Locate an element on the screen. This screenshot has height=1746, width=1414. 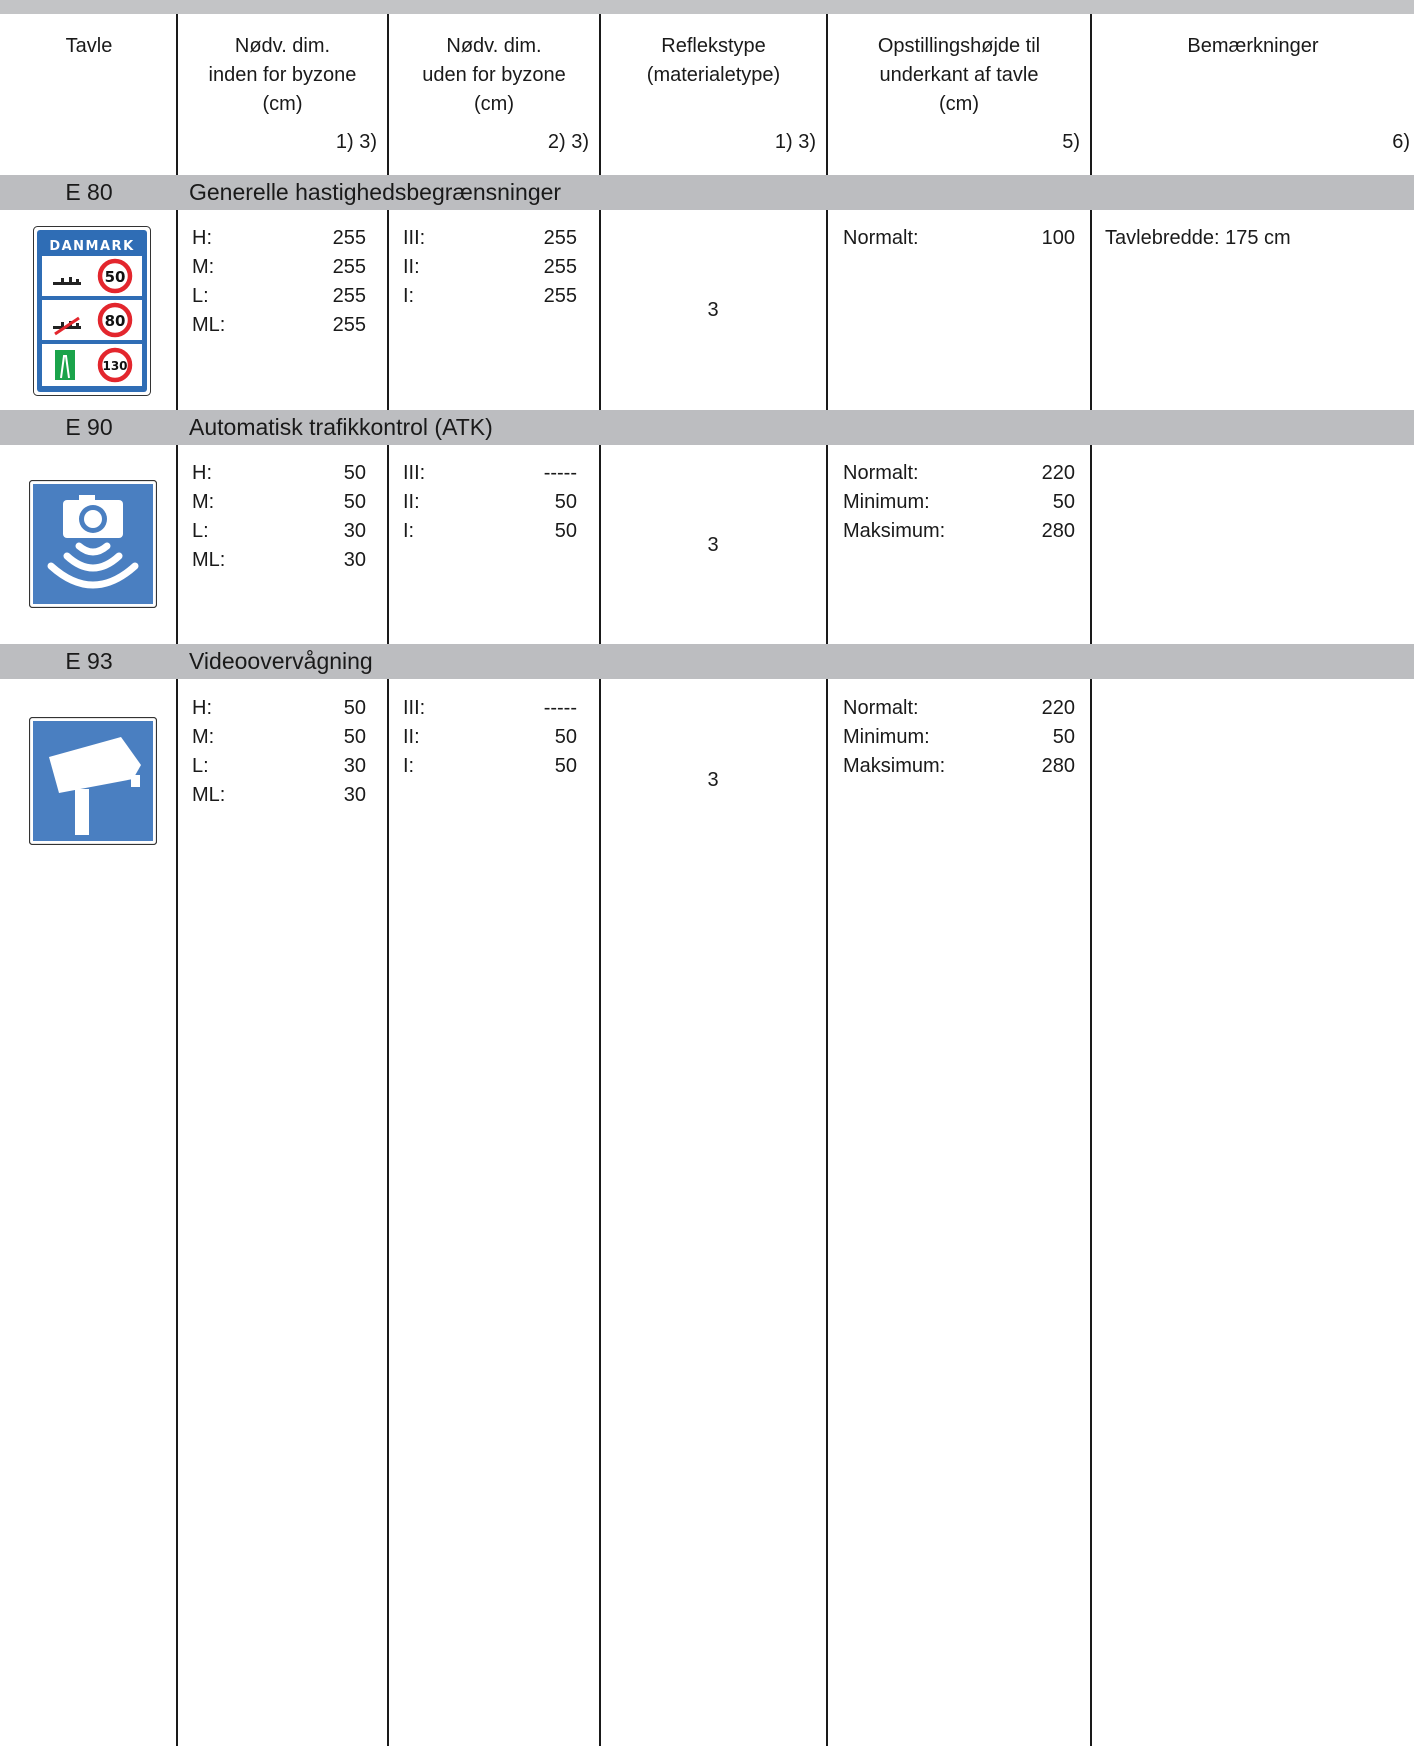
header-height-line1: Opstillingshøjde til is located at coordinates (959, 46).